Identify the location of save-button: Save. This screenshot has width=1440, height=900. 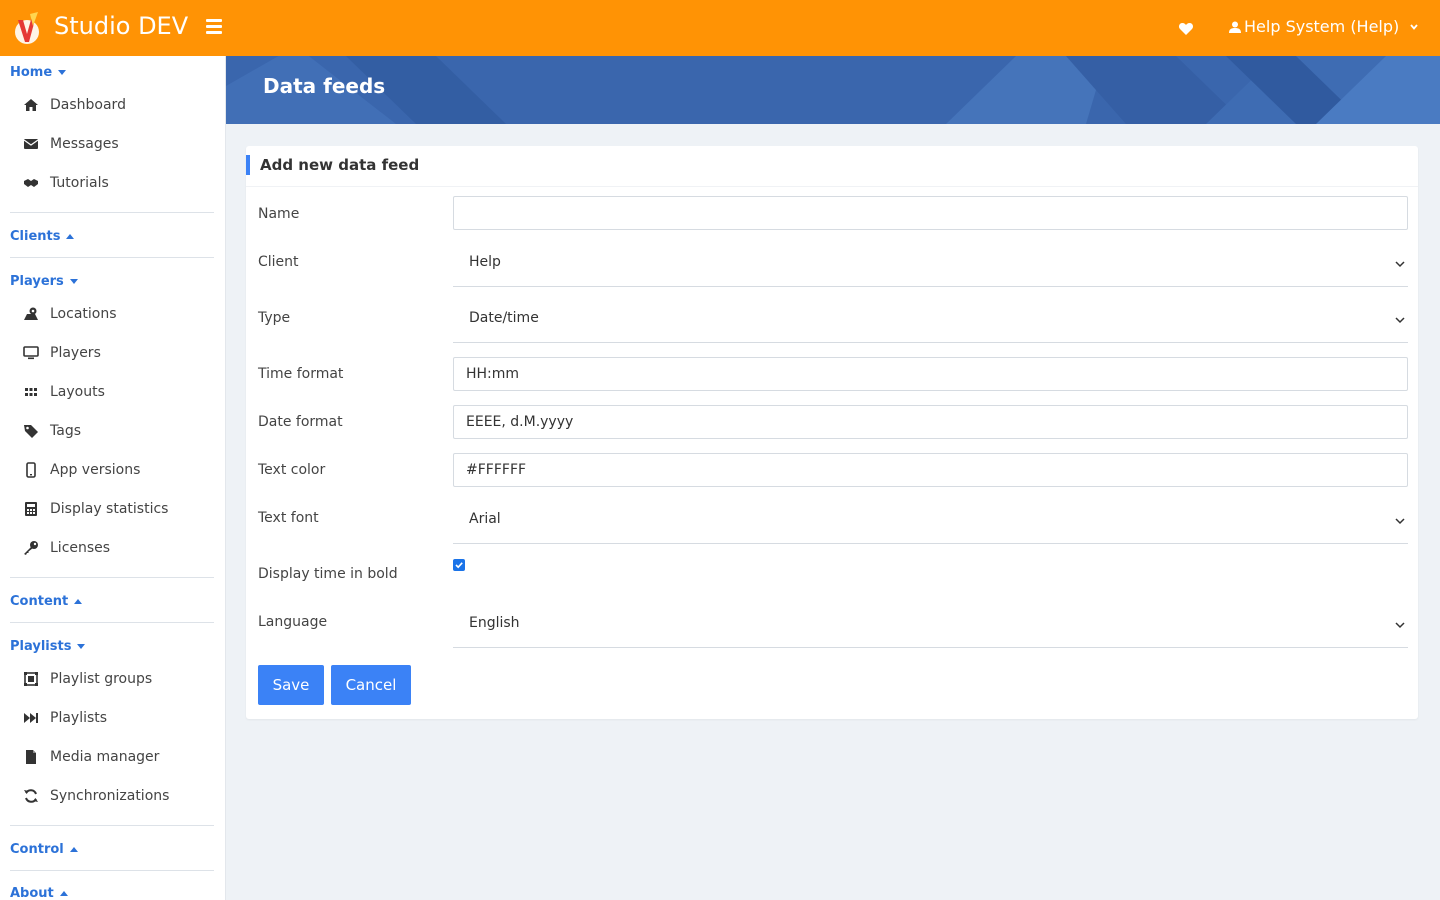
(291, 685).